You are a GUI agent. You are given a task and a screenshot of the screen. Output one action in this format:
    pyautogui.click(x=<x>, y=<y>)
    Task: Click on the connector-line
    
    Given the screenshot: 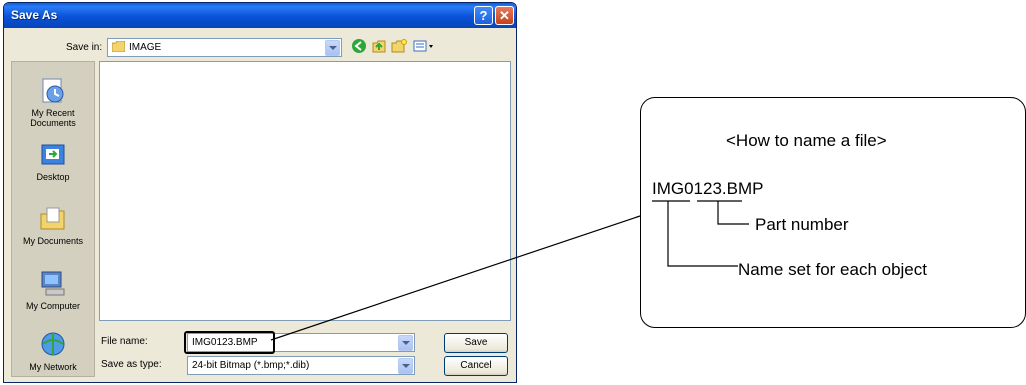 What is the action you would take?
    pyautogui.click(x=455, y=278)
    